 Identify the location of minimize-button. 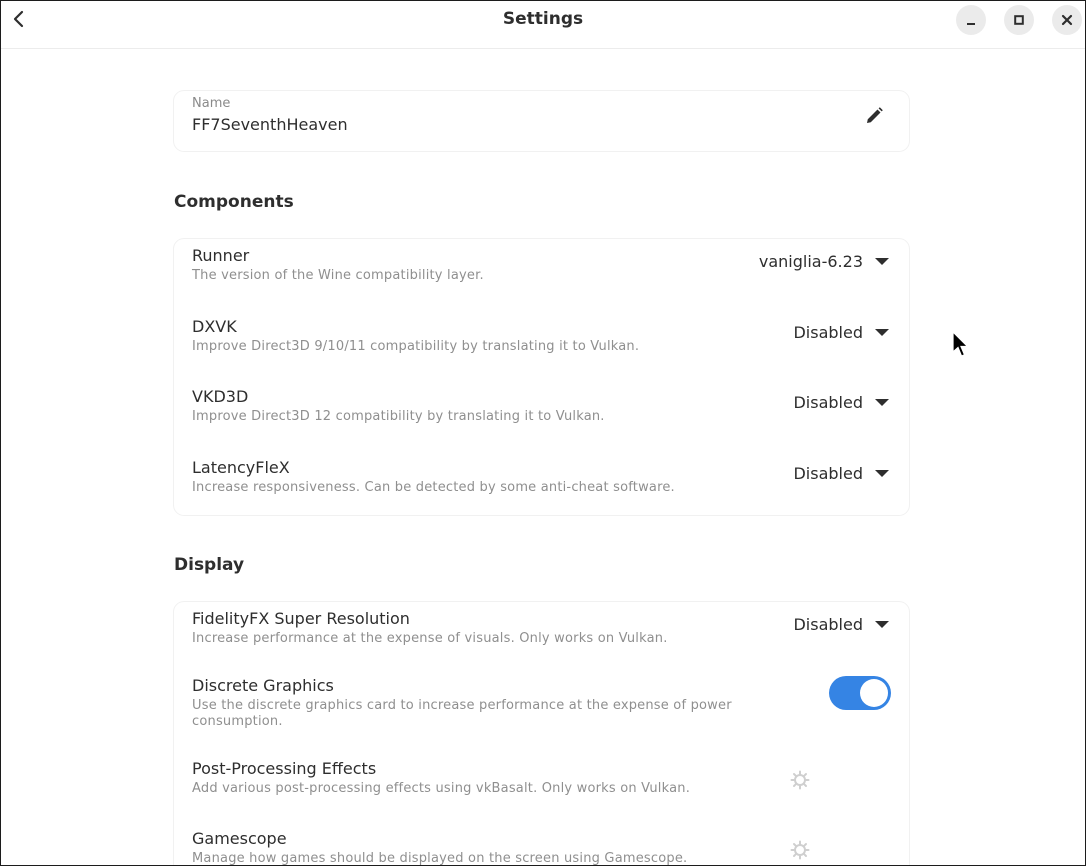
(971, 20).